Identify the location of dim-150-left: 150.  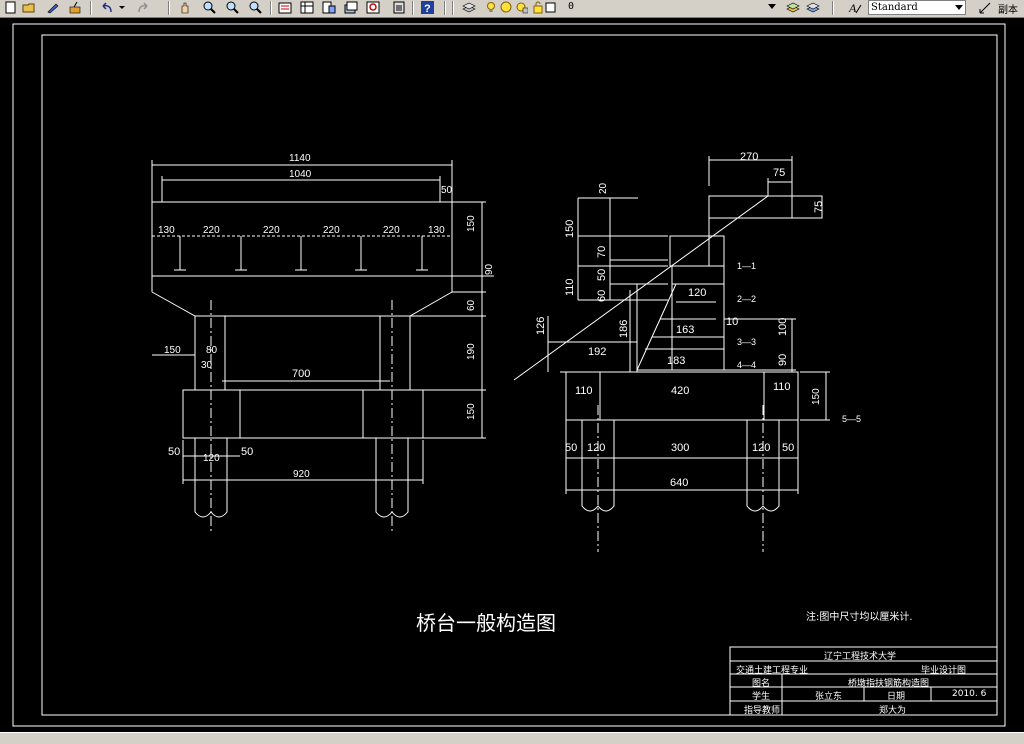
(172, 350).